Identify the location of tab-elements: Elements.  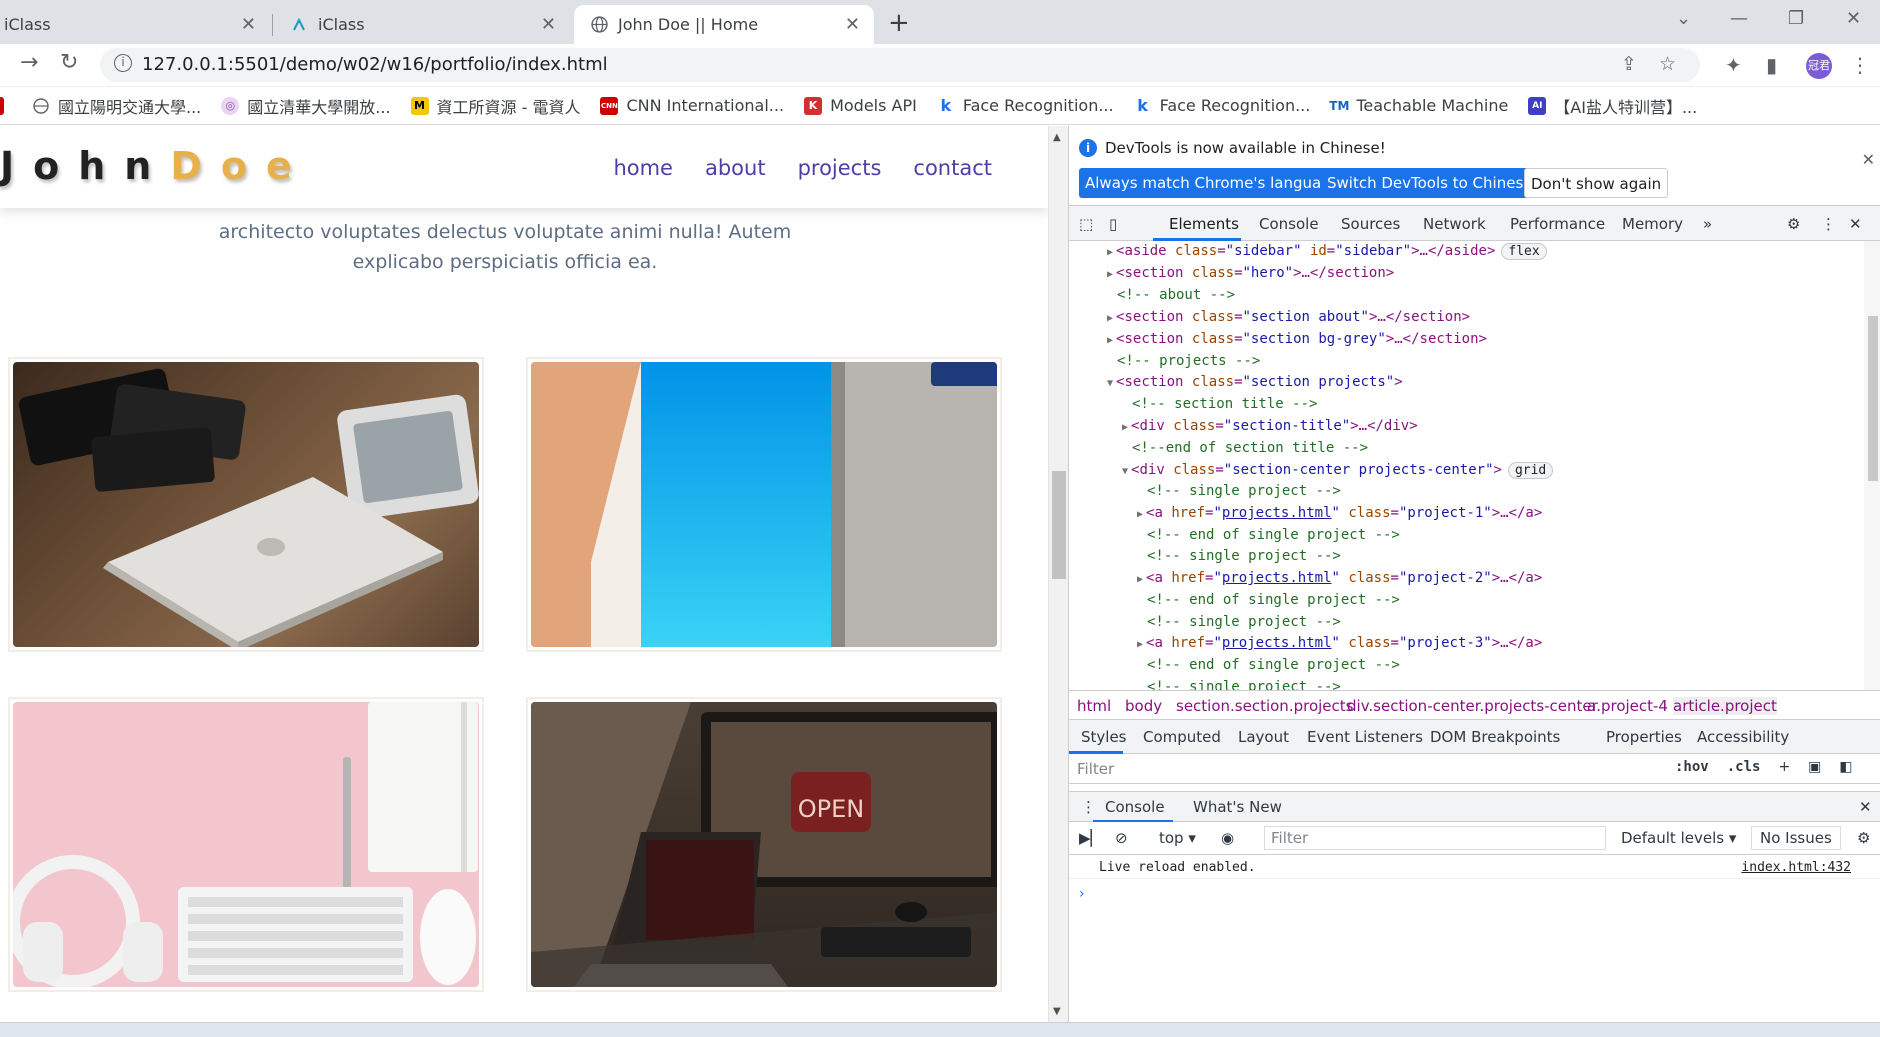
(1204, 224).